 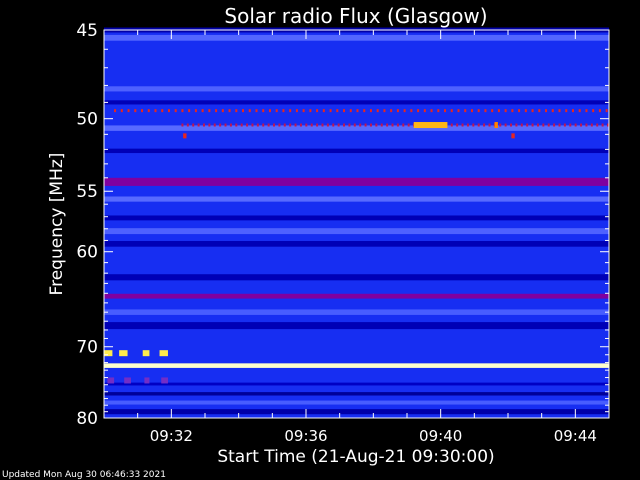 I want to click on y-tick-label: 55, so click(x=87, y=192).